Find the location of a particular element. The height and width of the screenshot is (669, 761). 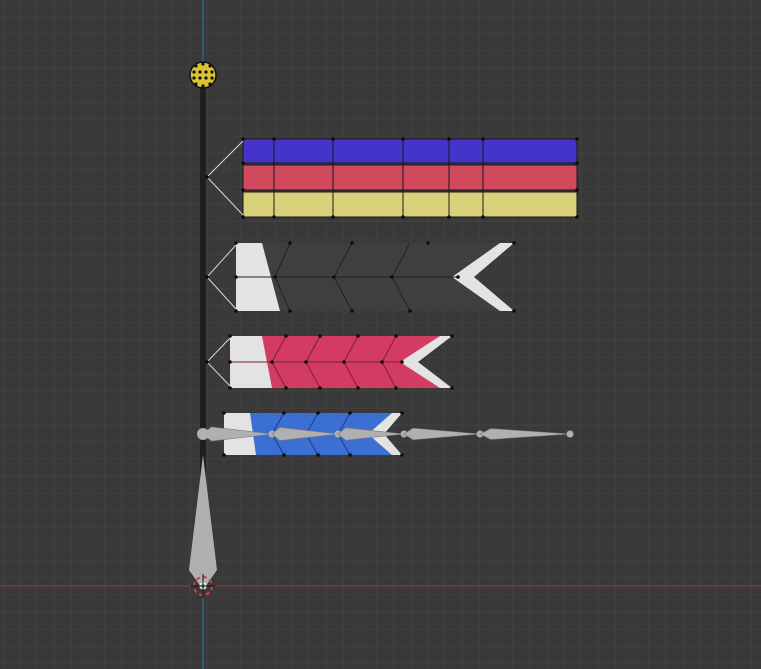

koi-red-ropes is located at coordinates (218, 362).